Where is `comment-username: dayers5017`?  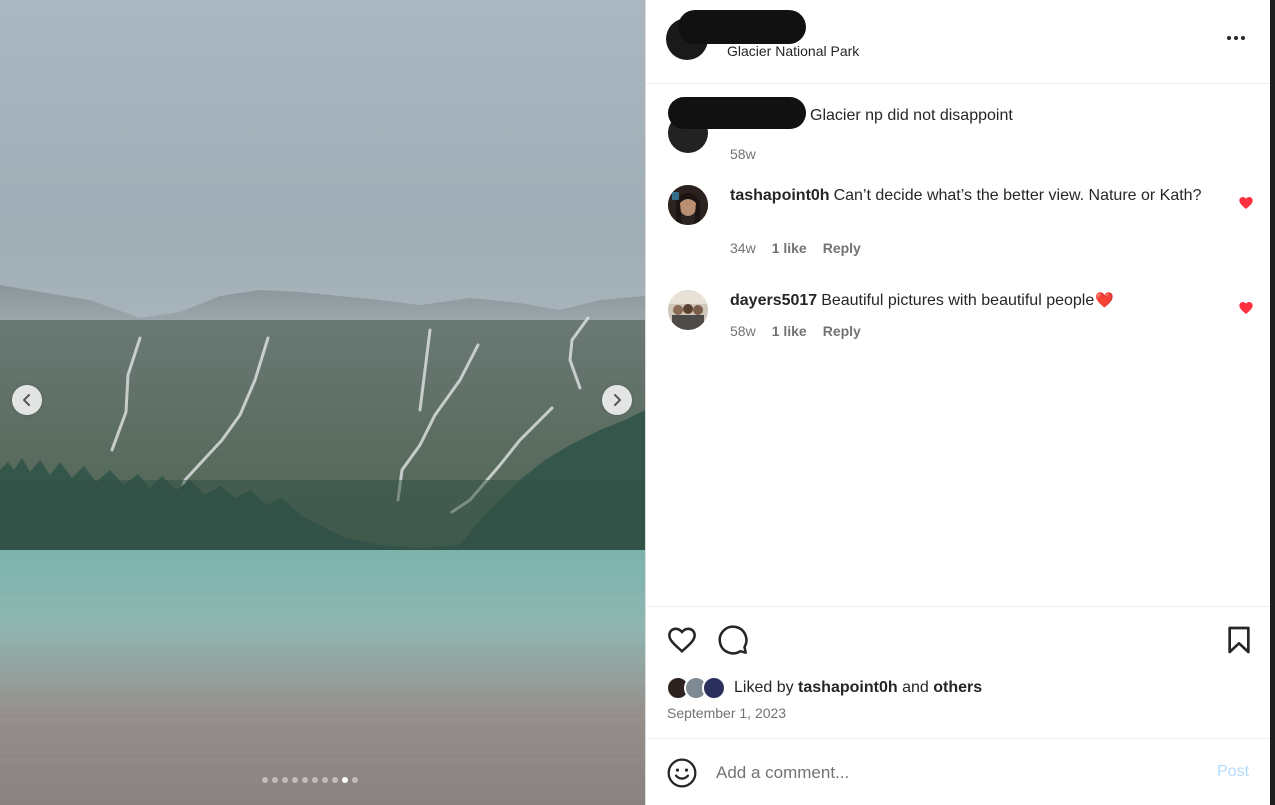
comment-username: dayers5017 is located at coordinates (773, 300).